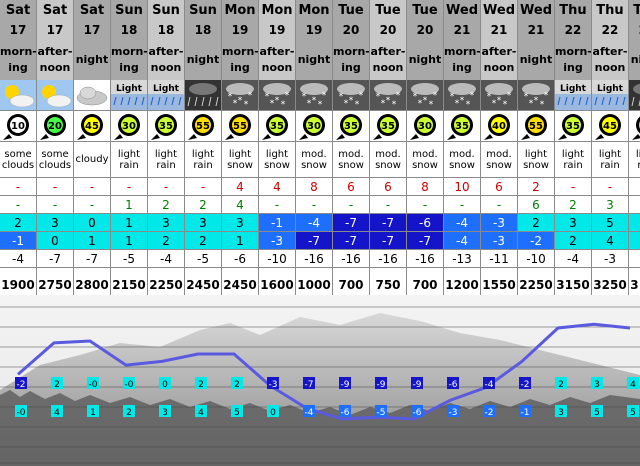 Image resolution: width=640 pixels, height=466 pixels. Describe the element at coordinates (634, 30) in the screenshot. I see `date-cell: 22` at that location.